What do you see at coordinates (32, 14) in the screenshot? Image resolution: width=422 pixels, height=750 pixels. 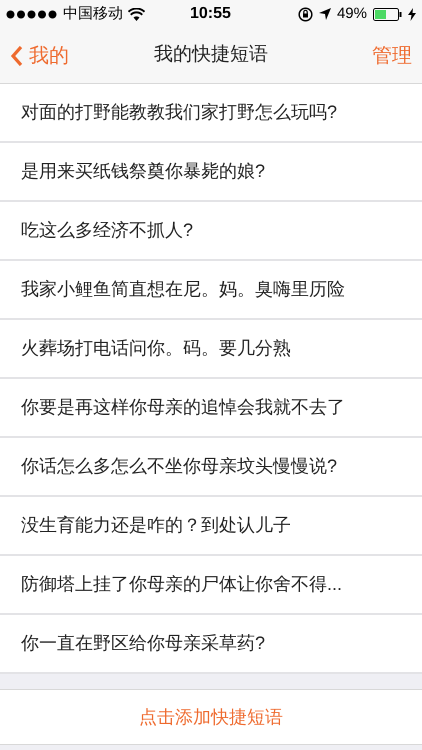 I see `signal-icon` at bounding box center [32, 14].